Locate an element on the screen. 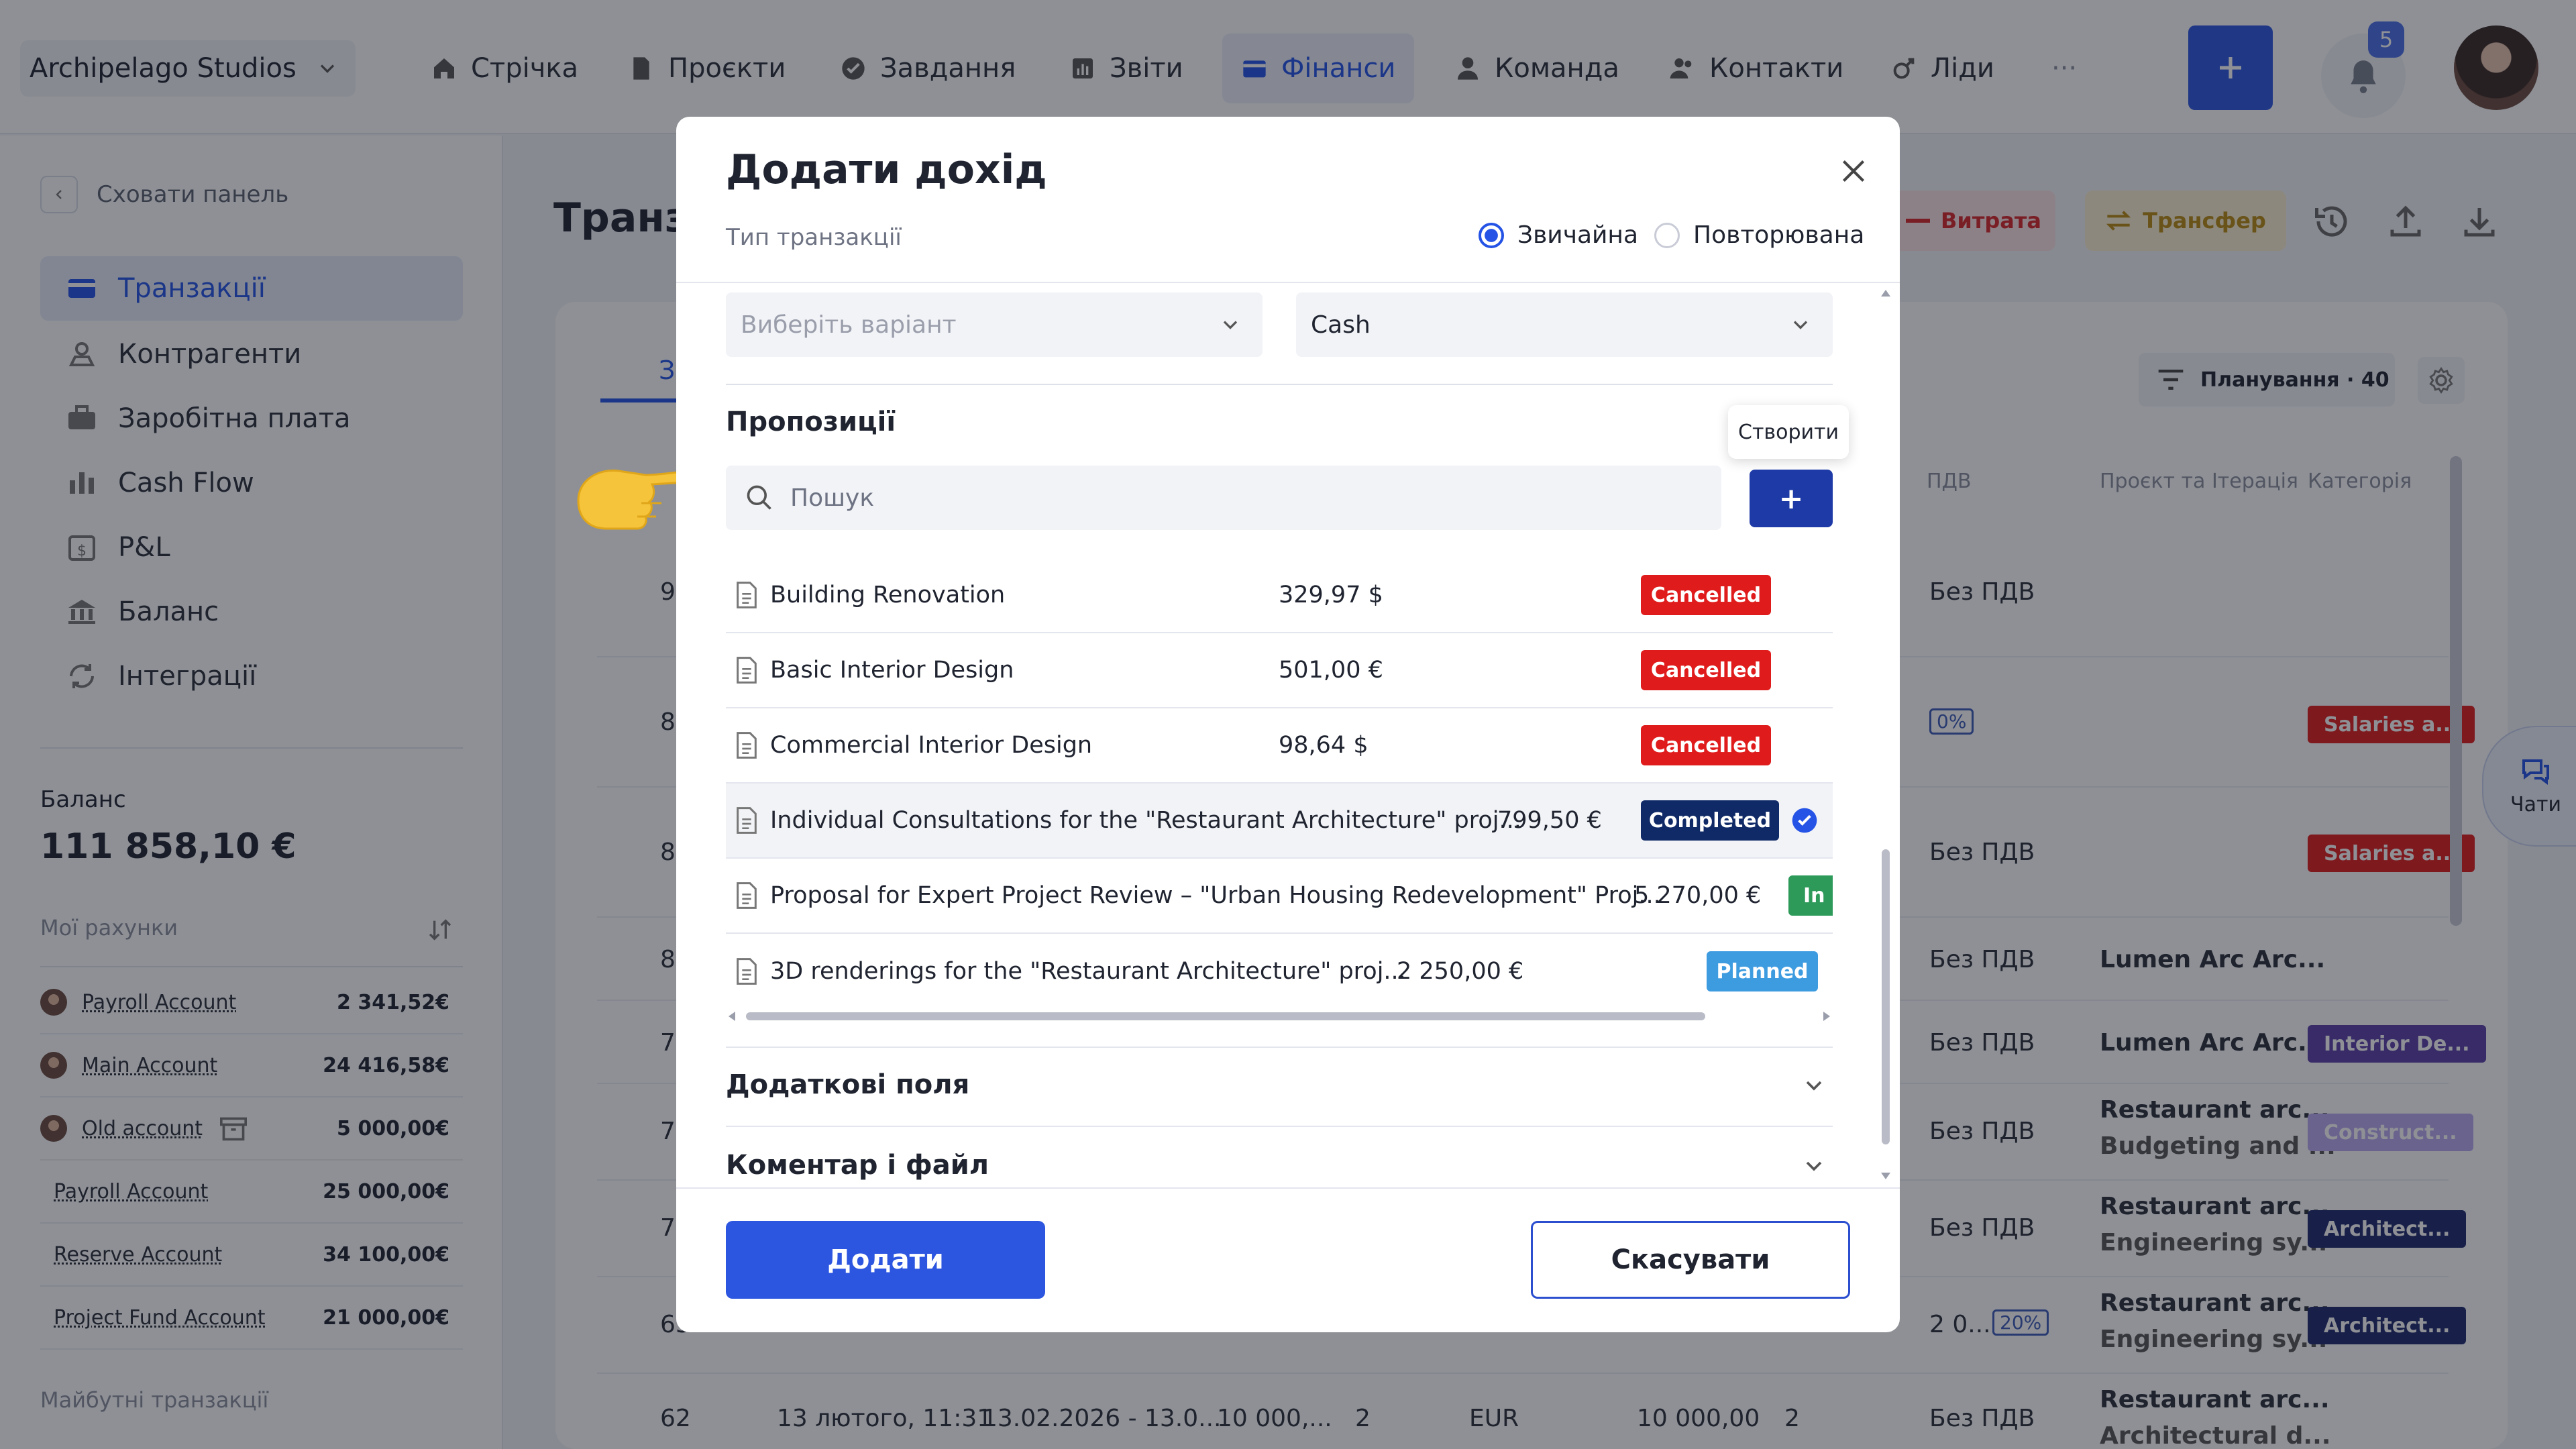 The image size is (2576, 1449). comment-file-accordion: Коментар і файл is located at coordinates (857, 1165).